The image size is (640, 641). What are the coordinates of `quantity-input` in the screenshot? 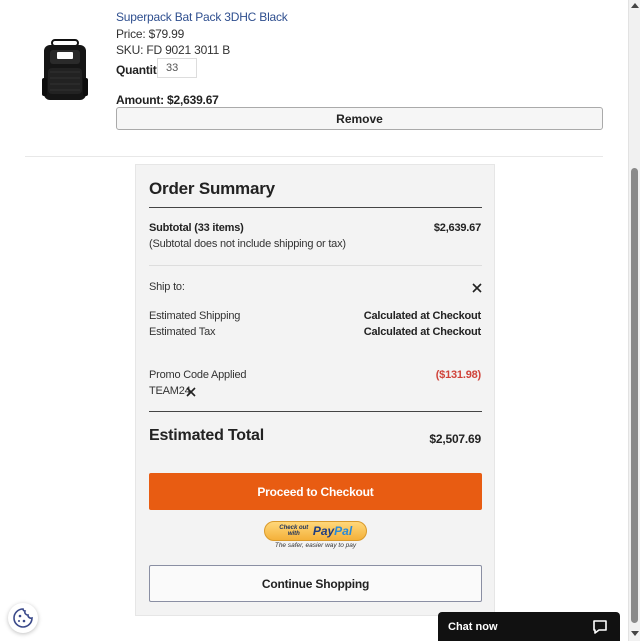 It's located at (177, 68).